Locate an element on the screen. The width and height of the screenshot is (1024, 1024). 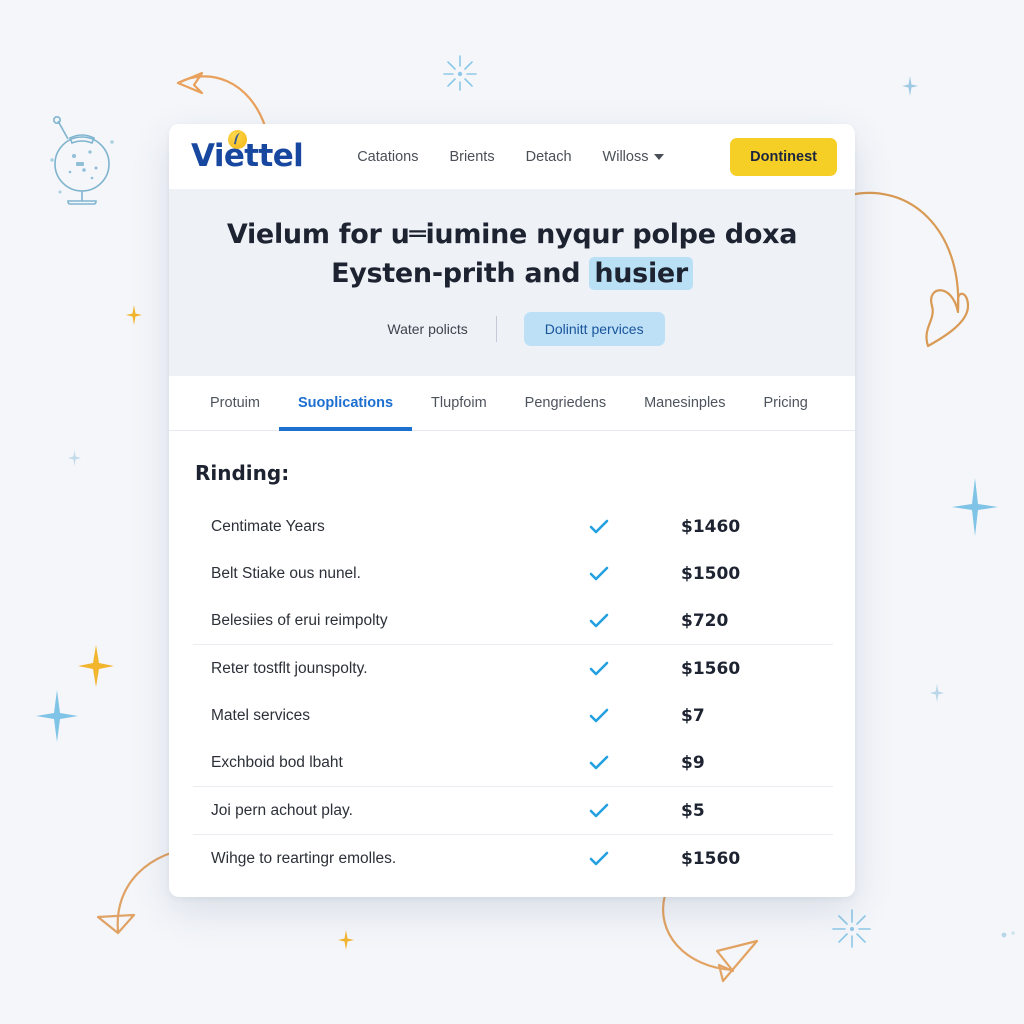
brand-name: Viettel is located at coordinates (247, 156).